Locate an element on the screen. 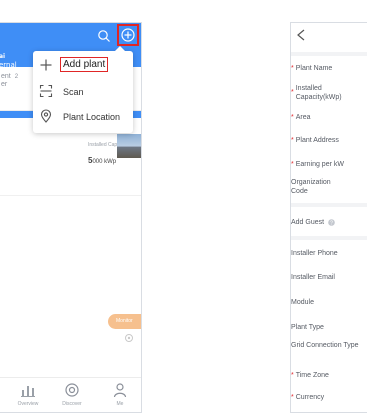 The width and height of the screenshot is (367, 413). menu-item-label: Plant Location is located at coordinates (92, 117).